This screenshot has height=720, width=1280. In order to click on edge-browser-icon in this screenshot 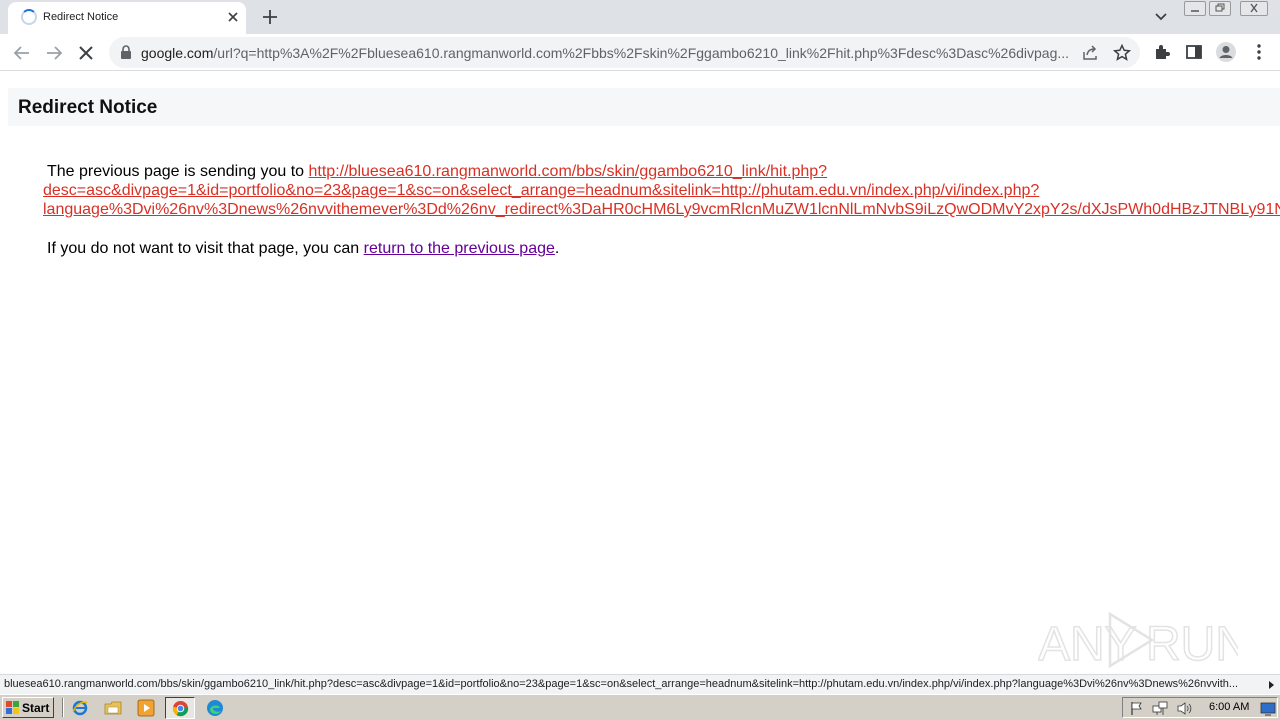, I will do `click(215, 708)`.